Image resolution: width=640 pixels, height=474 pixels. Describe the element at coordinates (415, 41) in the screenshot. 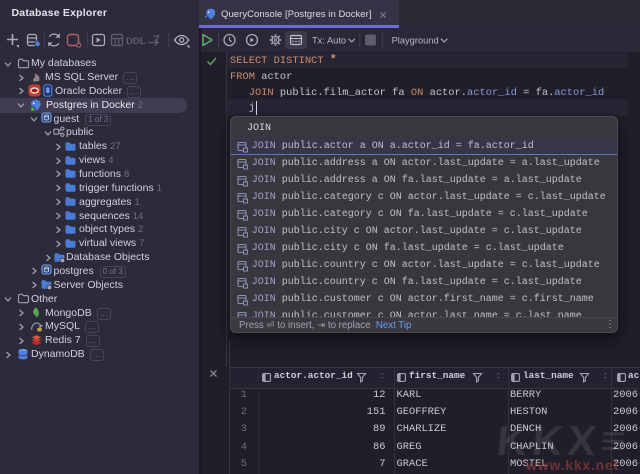

I see `svg-text: Playground` at that location.